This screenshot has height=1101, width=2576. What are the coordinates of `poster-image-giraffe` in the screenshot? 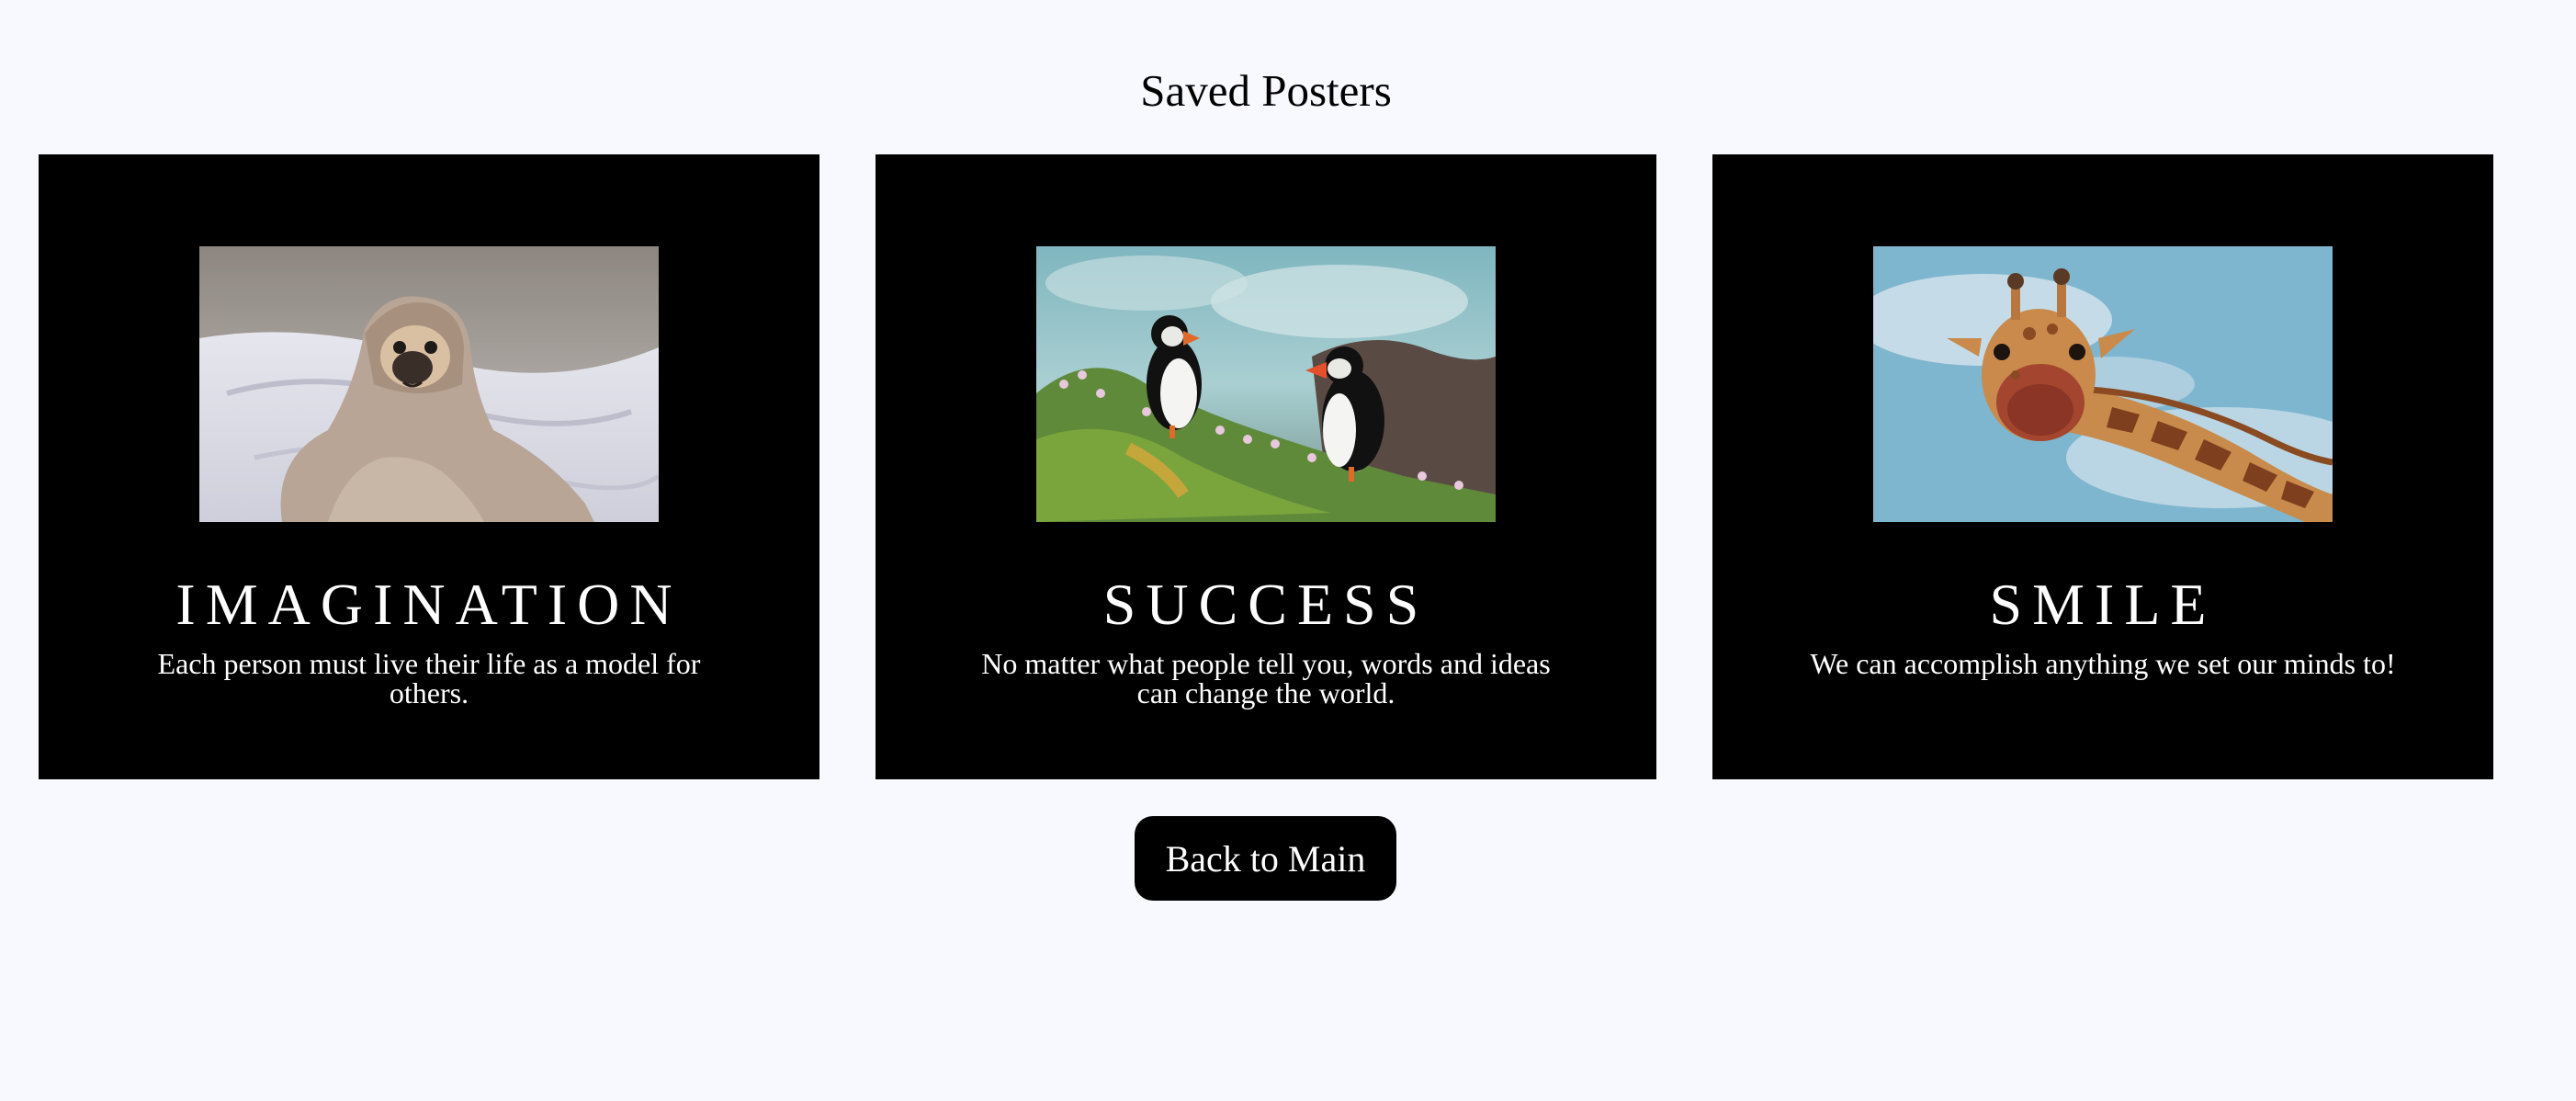 It's located at (2103, 384).